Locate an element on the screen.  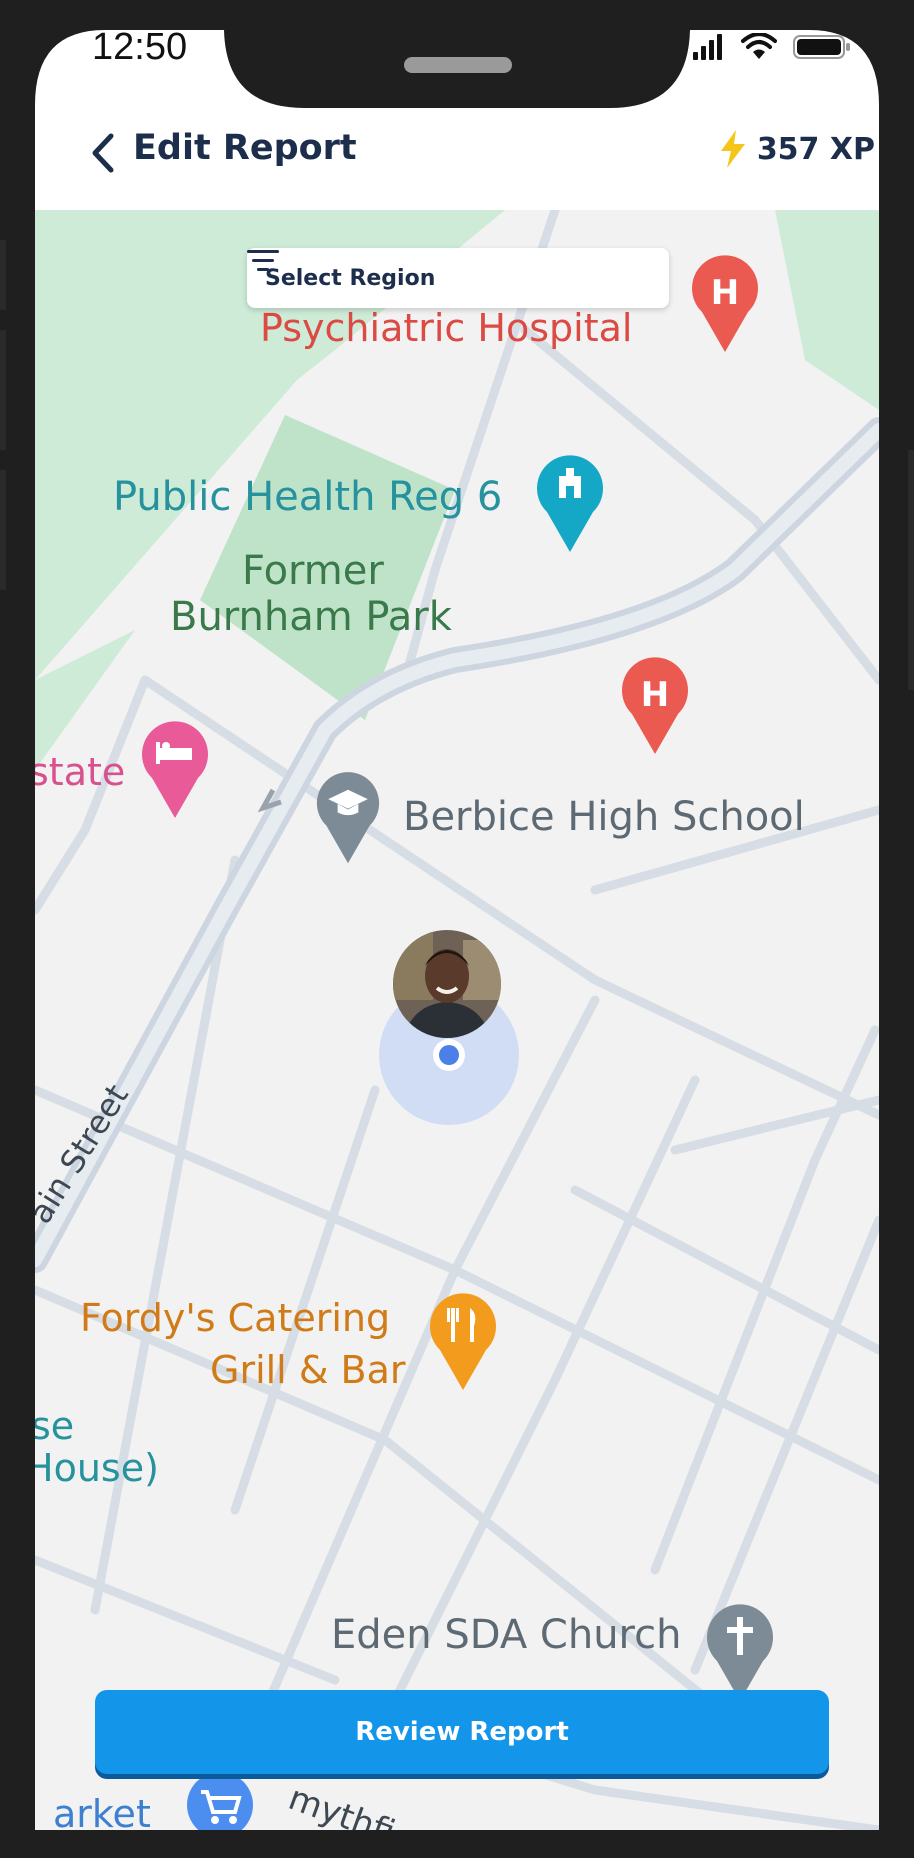
xp-badge: 357 XP is located at coordinates (797, 149).